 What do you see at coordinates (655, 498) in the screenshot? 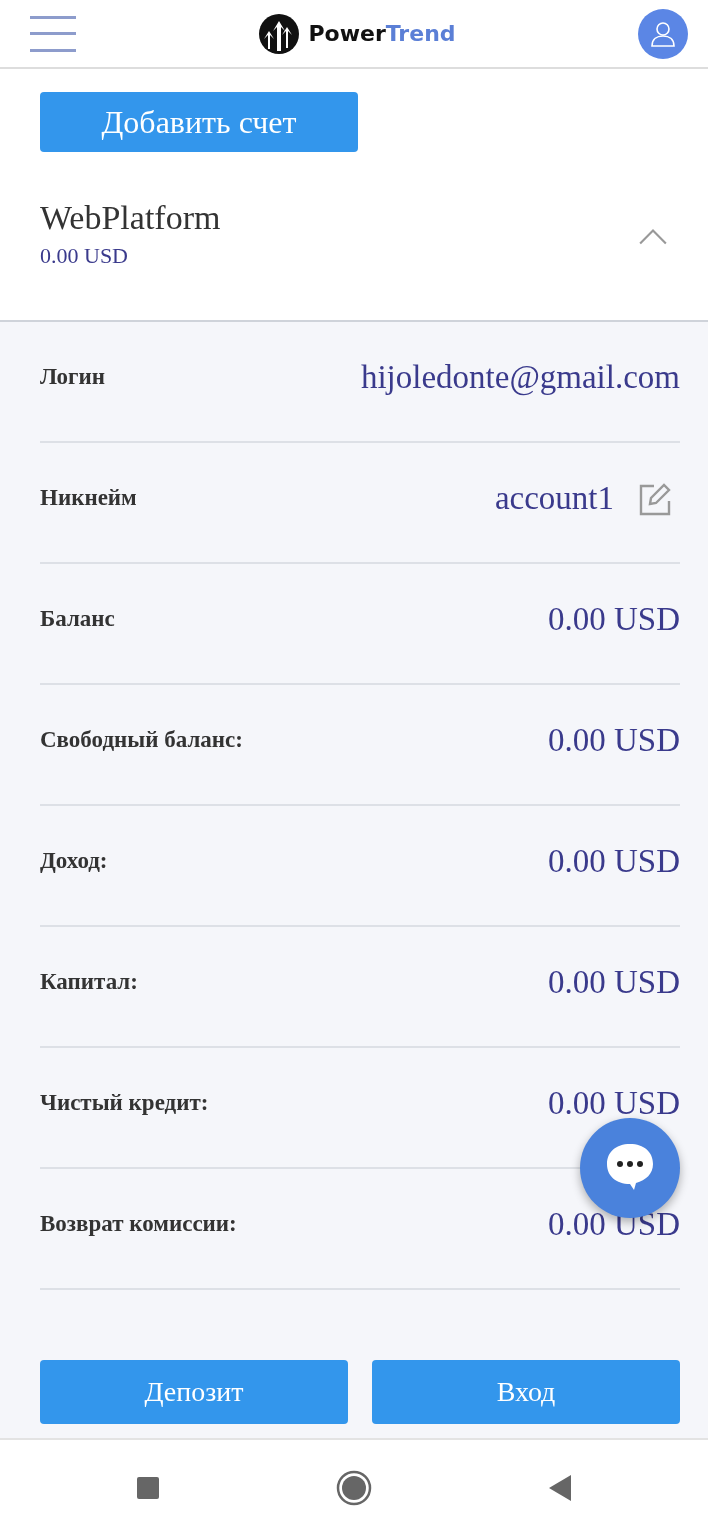
I see `edit-icon` at bounding box center [655, 498].